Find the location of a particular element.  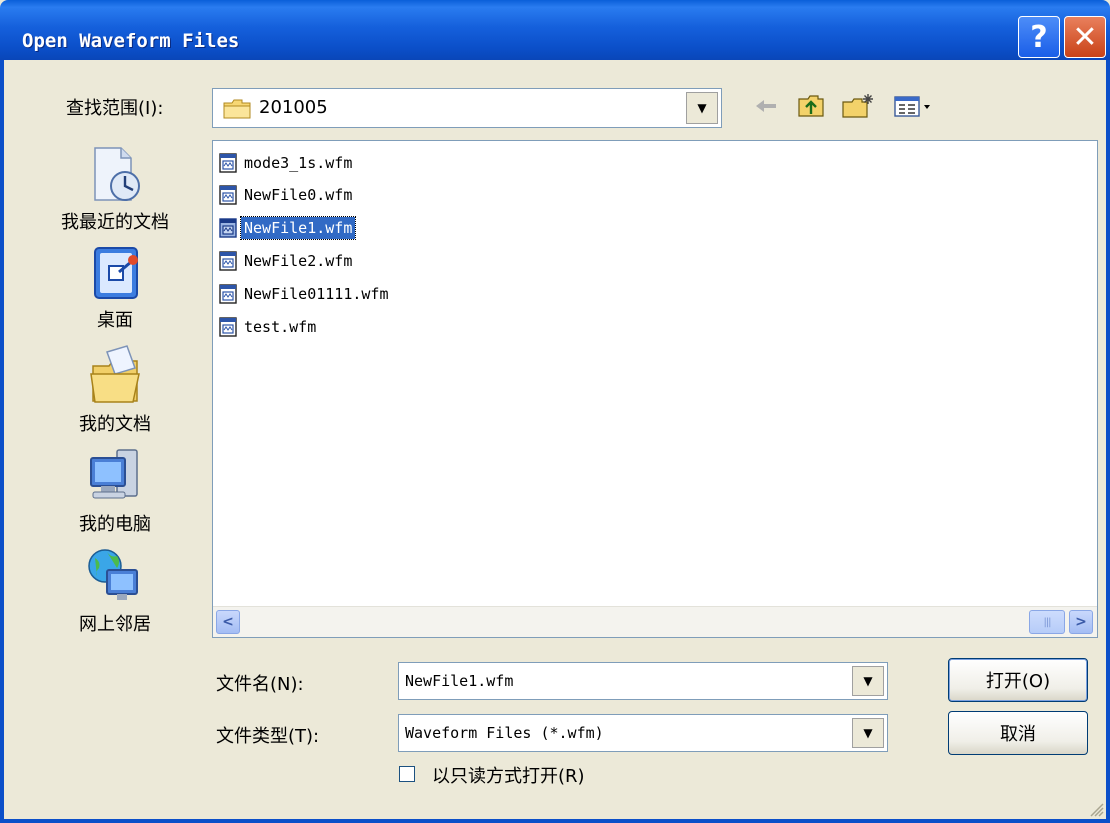

filetype-dropdown-button: ▼ is located at coordinates (868, 733).